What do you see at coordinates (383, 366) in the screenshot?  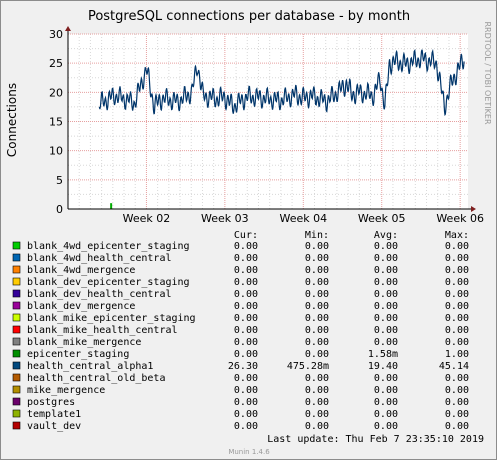 I see `legend-avg-value: 19.40` at bounding box center [383, 366].